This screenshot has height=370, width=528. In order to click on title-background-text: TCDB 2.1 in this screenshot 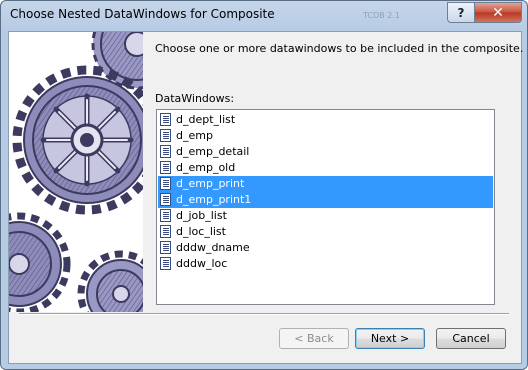, I will do `click(381, 15)`.